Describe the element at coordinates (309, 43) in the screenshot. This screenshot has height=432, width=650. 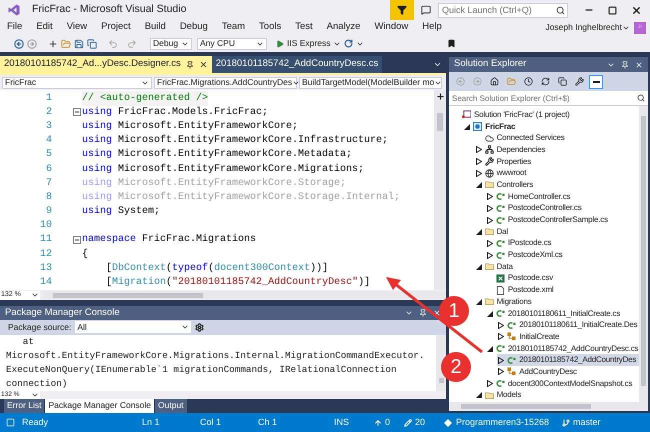
I see `run-button: IIS Express` at that location.